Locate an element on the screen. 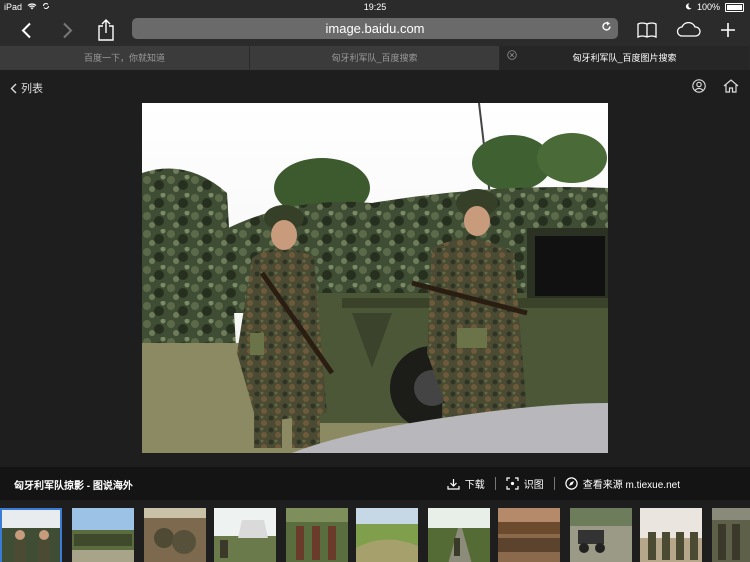  share-button is located at coordinates (106, 30).